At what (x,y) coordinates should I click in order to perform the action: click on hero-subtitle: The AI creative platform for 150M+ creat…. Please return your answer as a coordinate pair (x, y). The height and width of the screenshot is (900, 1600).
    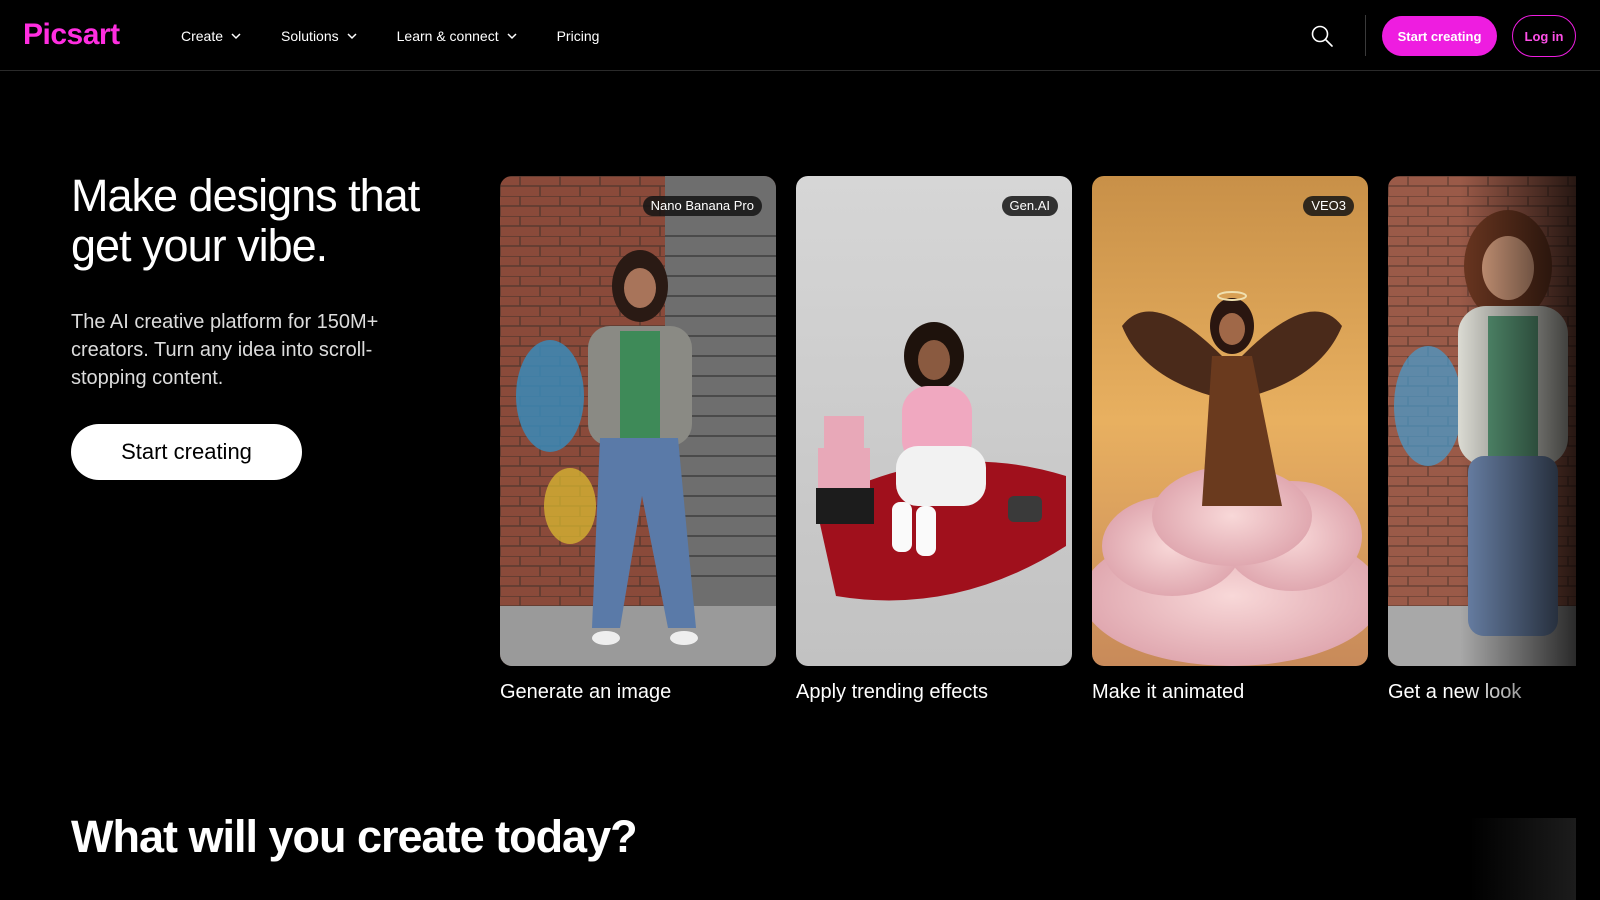
    Looking at the image, I should click on (225, 350).